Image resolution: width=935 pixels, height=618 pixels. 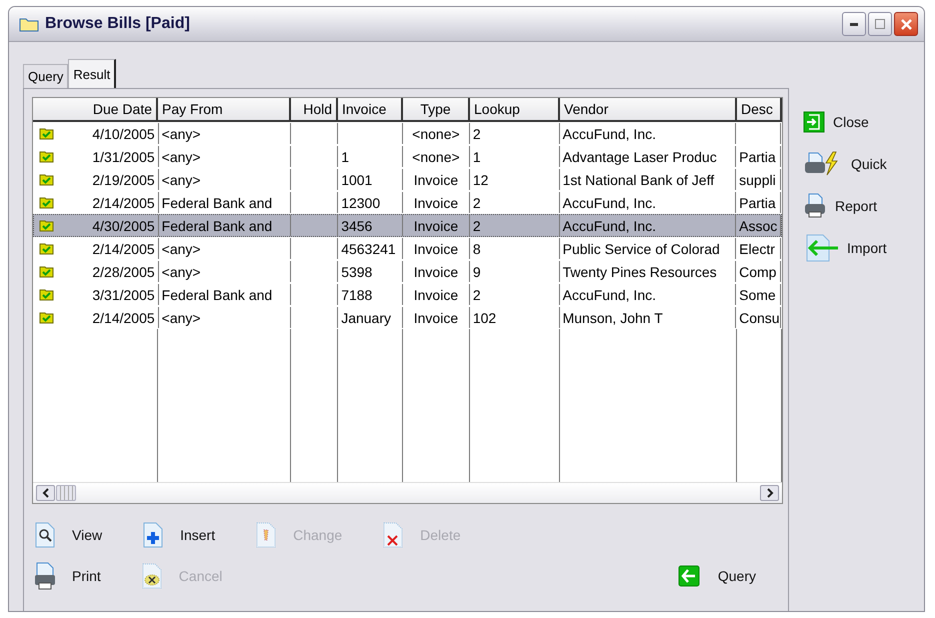 What do you see at coordinates (45, 493) in the screenshot?
I see `scroll-left-button` at bounding box center [45, 493].